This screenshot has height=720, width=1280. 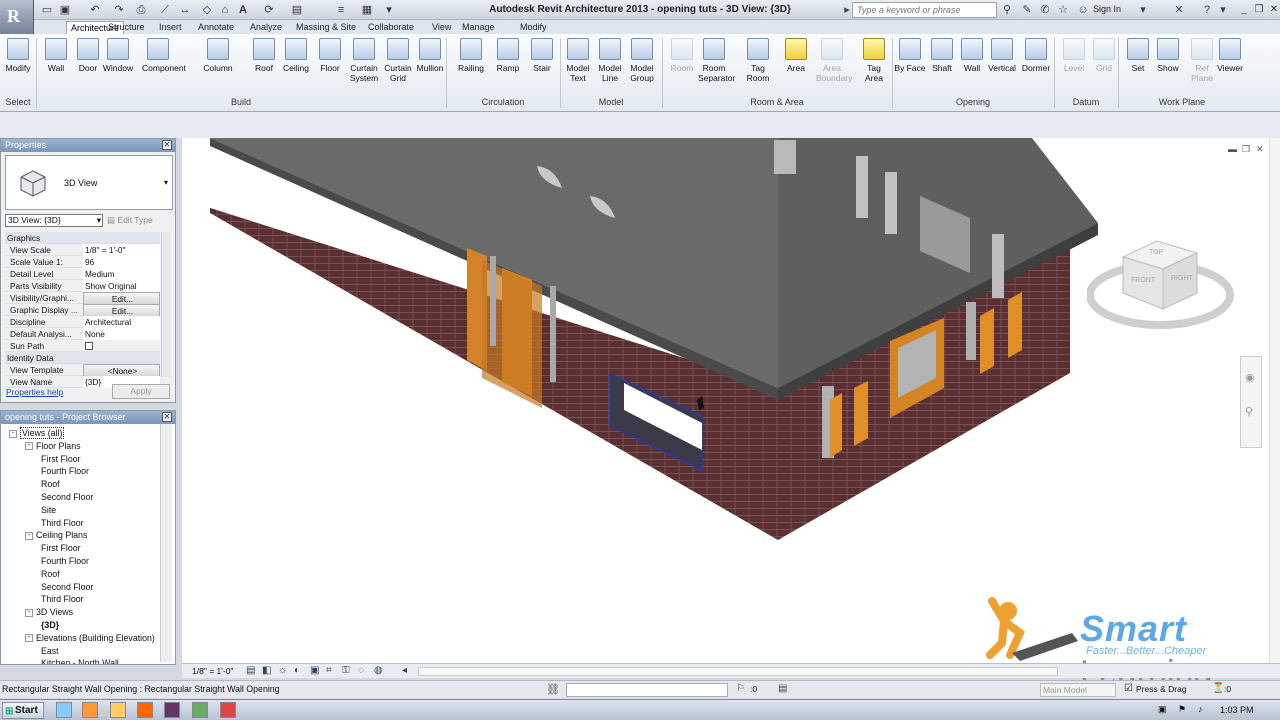 What do you see at coordinates (64, 710) in the screenshot?
I see `ie-icon` at bounding box center [64, 710].